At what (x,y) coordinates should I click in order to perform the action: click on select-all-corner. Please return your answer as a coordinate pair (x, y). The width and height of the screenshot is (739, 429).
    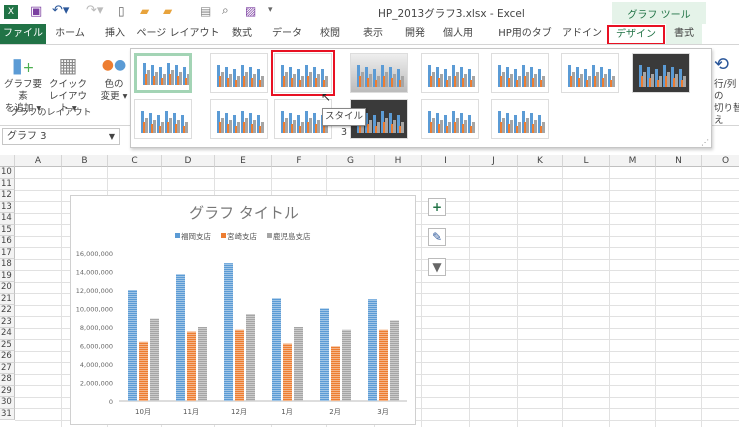
    Looking at the image, I should click on (7, 161).